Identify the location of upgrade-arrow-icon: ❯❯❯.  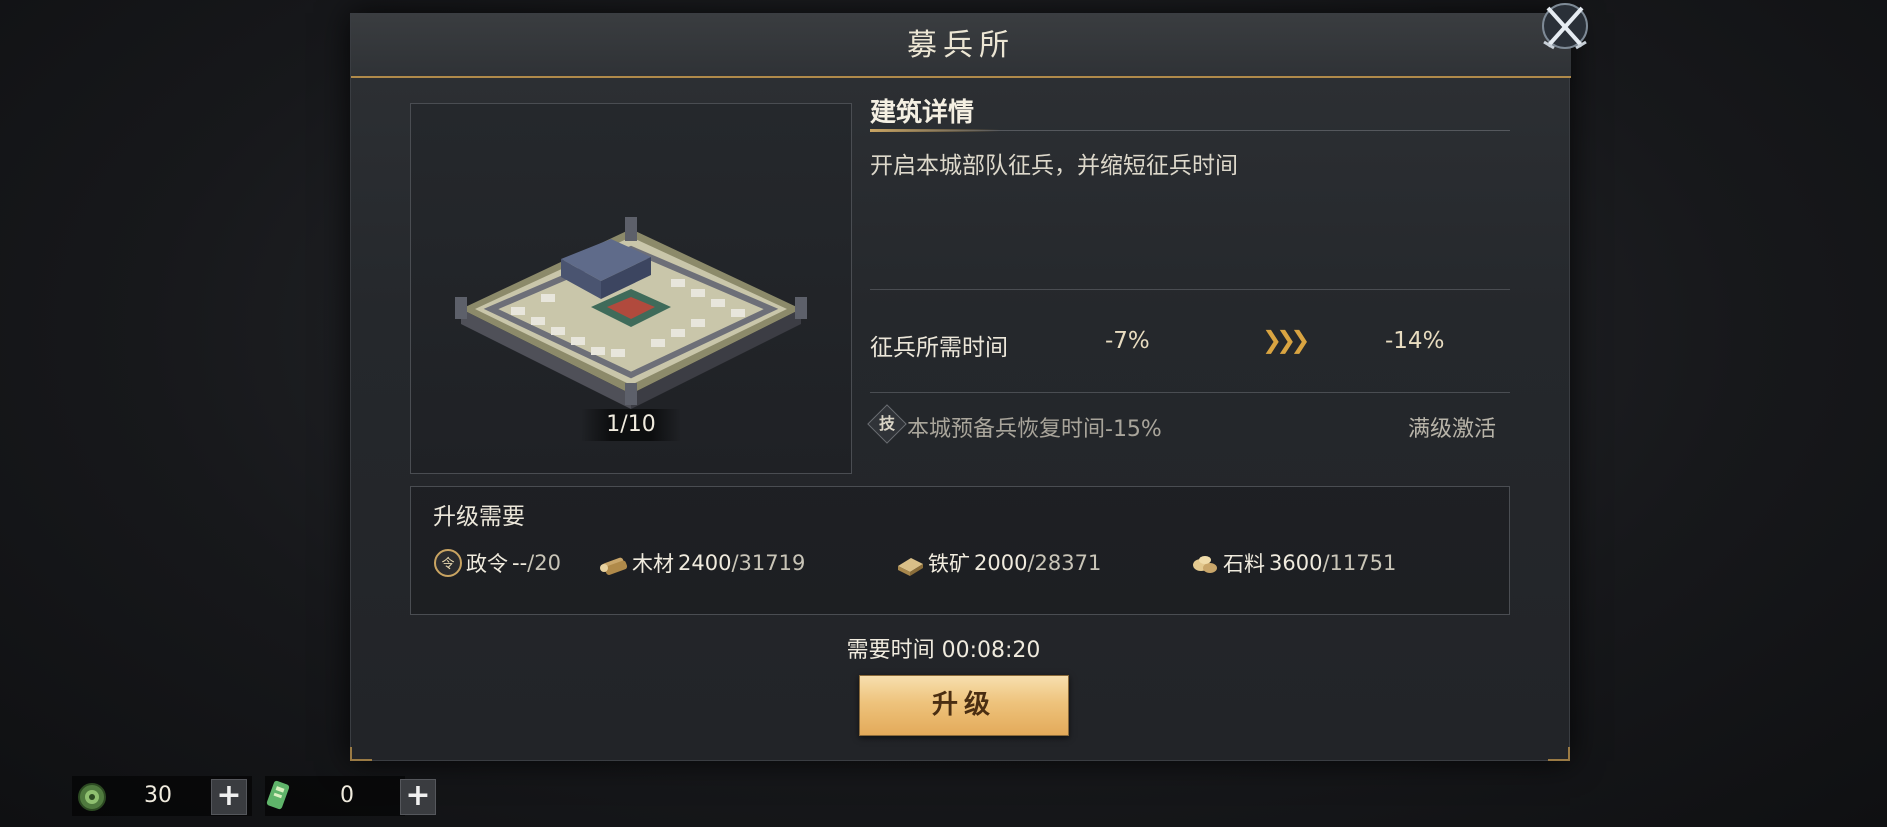
(1286, 340).